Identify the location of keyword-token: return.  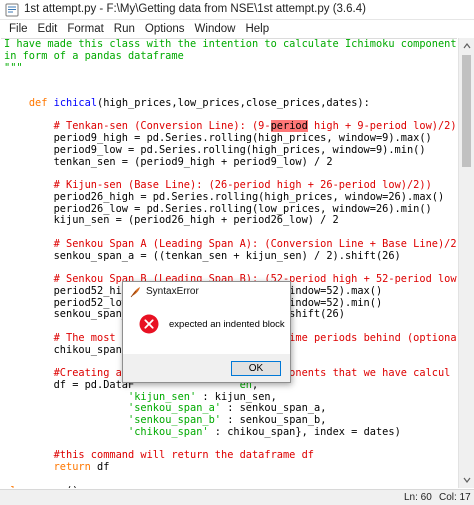
(72, 467).